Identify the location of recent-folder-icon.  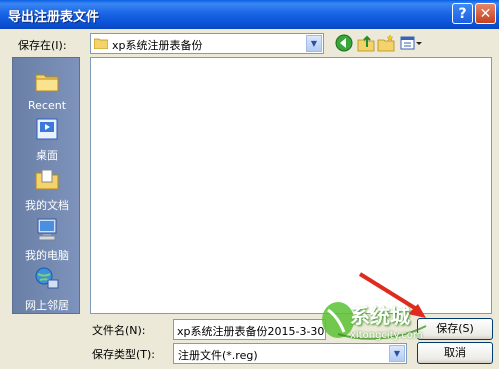
(47, 83).